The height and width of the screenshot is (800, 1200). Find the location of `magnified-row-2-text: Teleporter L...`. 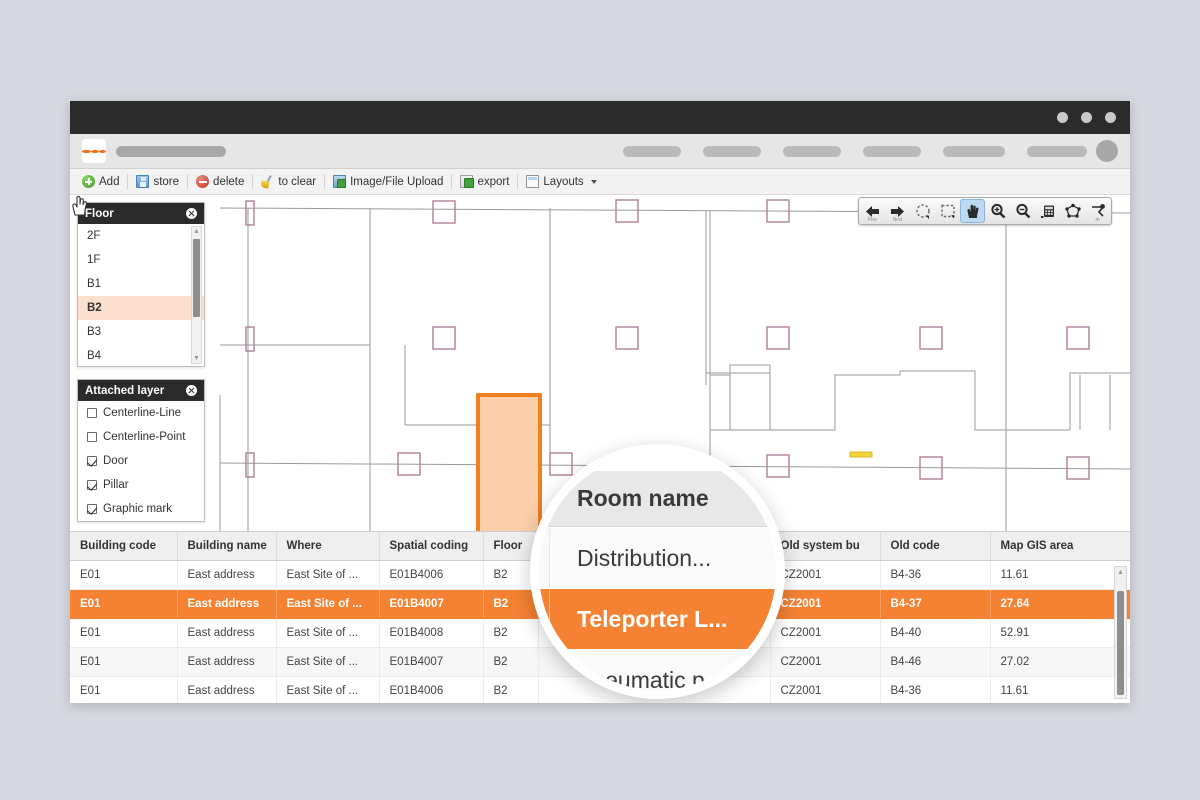

magnified-row-2-text: Teleporter L... is located at coordinates (652, 618).